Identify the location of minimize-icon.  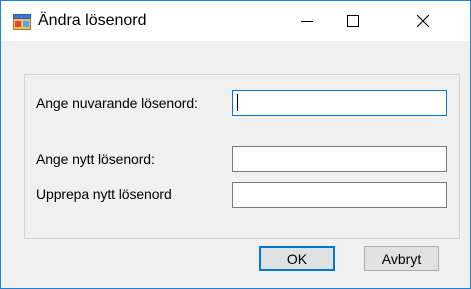
(307, 21).